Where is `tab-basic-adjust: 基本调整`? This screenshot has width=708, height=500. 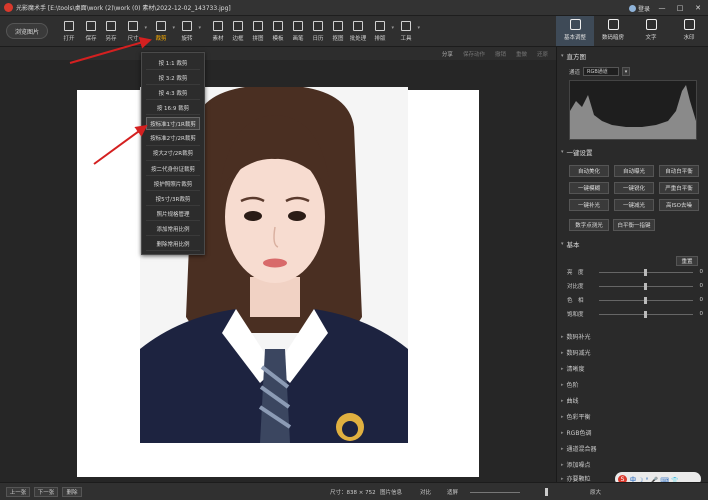
tab-basic-adjust: 基本调整 is located at coordinates (575, 31).